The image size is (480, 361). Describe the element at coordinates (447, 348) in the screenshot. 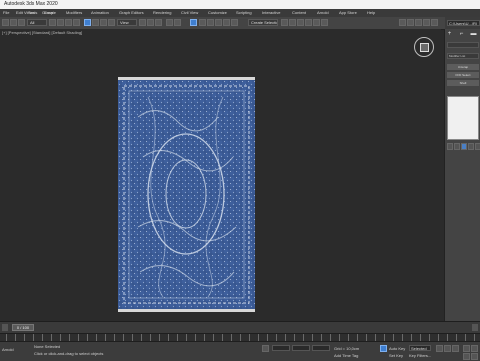

I see `play-icon` at that location.